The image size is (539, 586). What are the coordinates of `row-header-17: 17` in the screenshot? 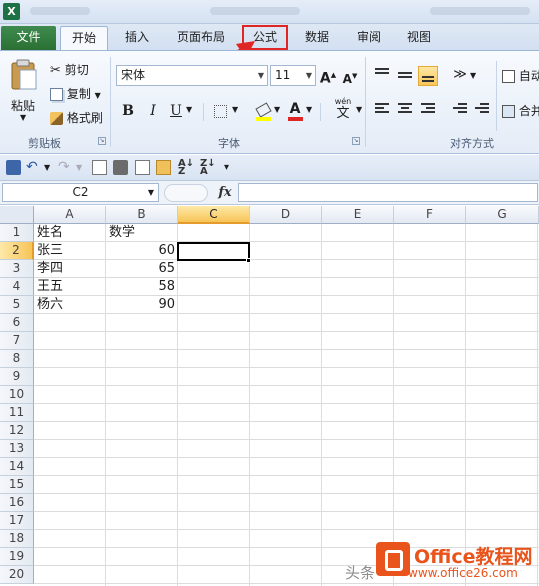 It's located at (17, 521).